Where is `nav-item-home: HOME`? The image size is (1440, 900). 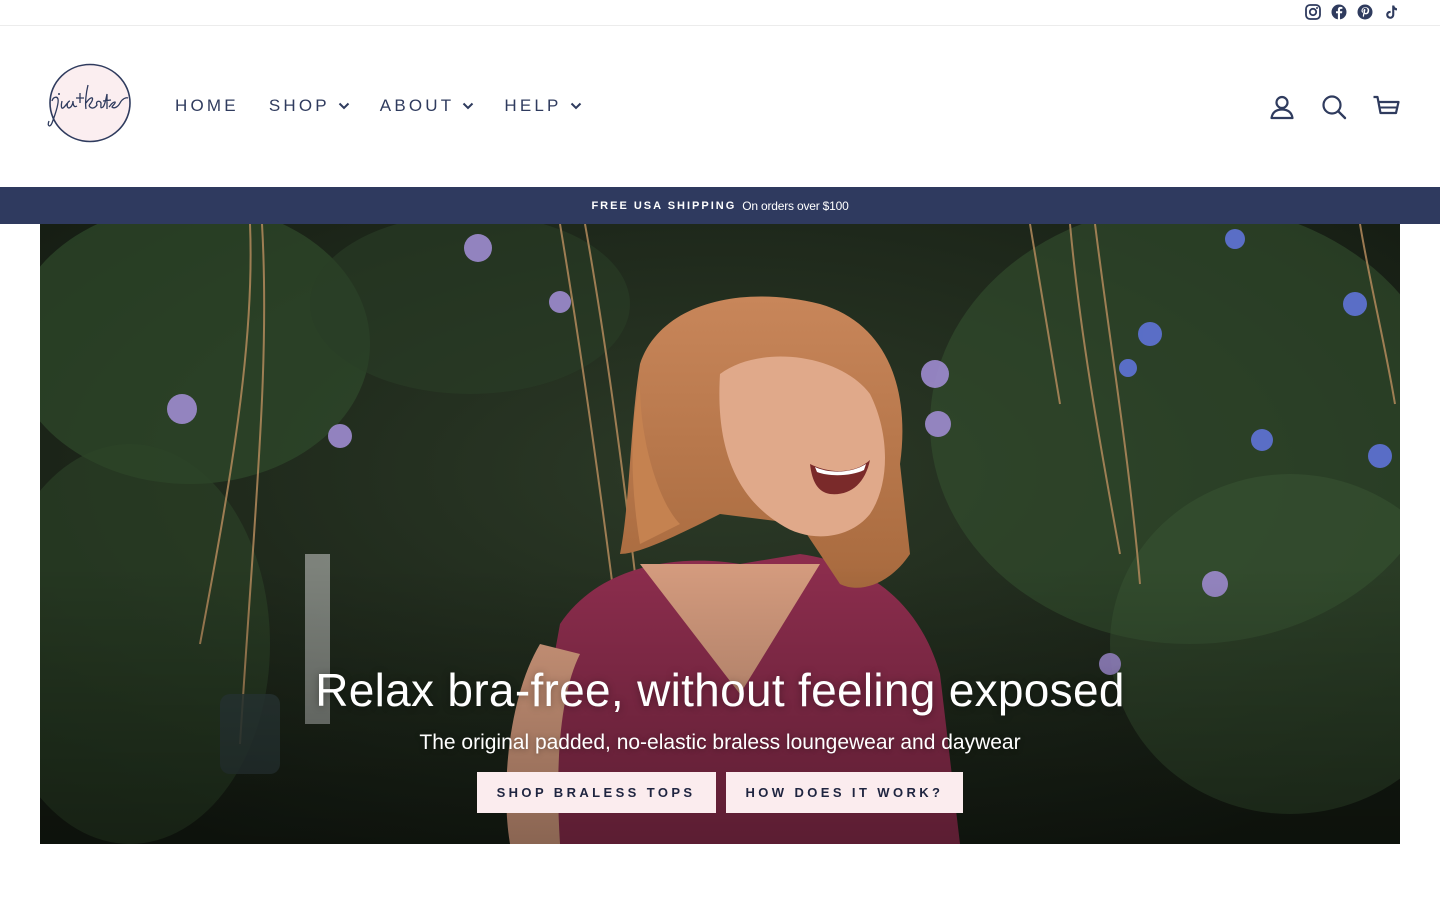 nav-item-home: HOME is located at coordinates (207, 106).